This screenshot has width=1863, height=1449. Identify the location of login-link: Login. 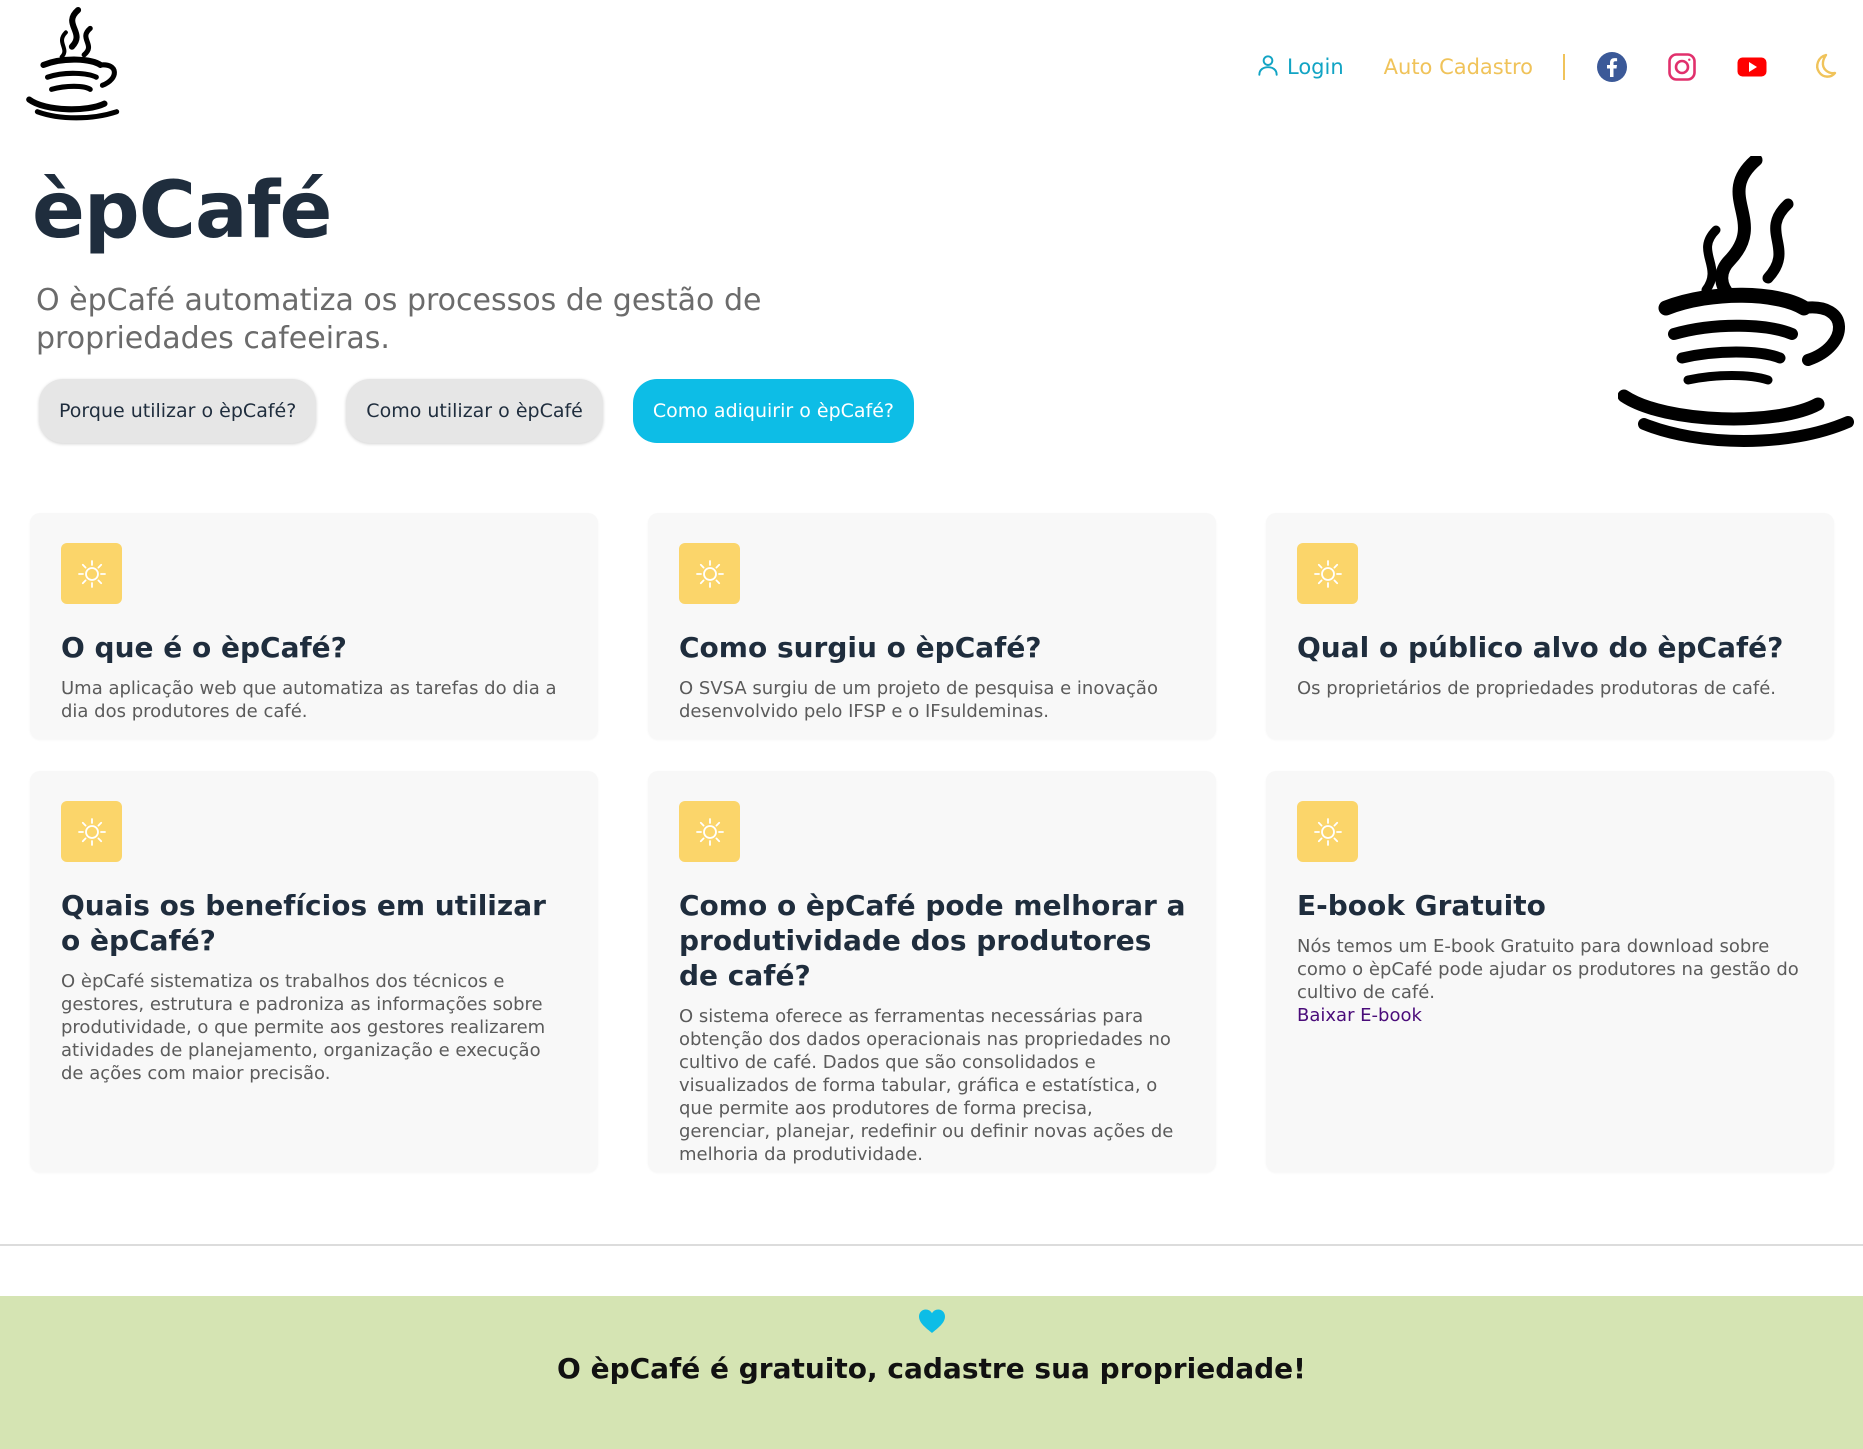
(1299, 67).